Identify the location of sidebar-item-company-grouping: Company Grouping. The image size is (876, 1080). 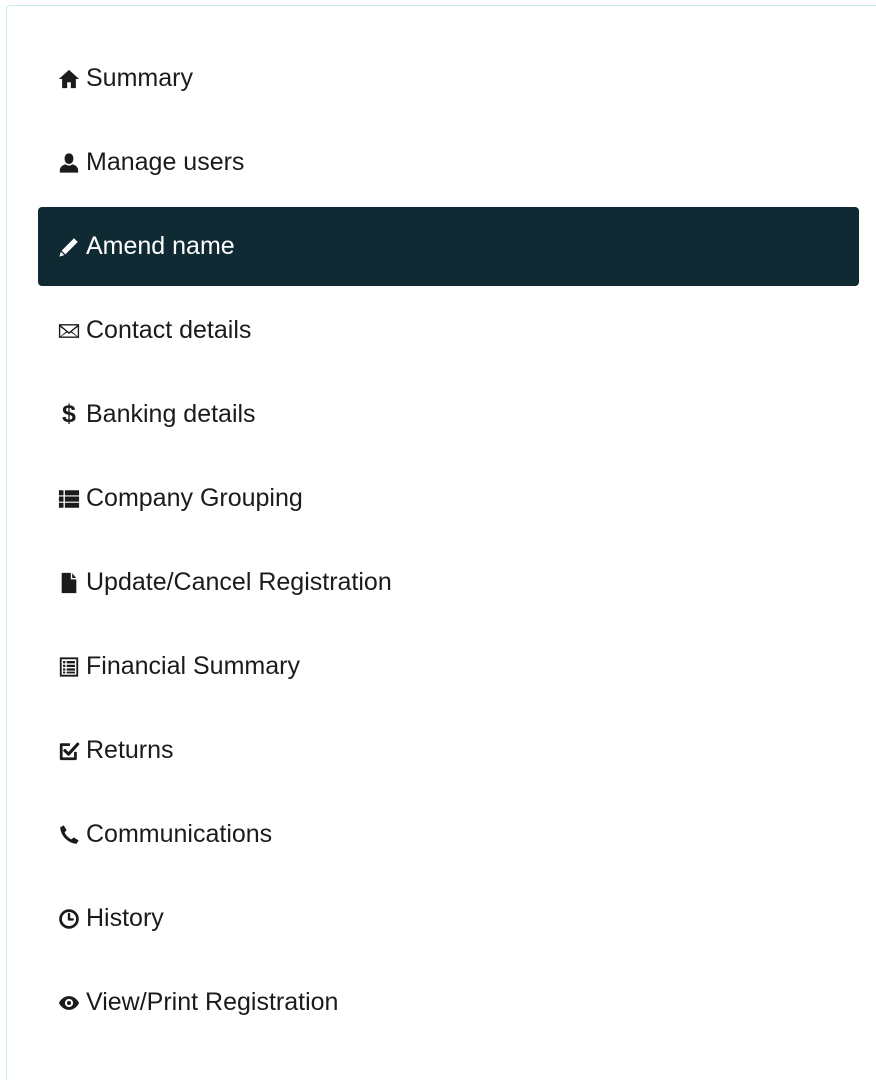
(448, 498).